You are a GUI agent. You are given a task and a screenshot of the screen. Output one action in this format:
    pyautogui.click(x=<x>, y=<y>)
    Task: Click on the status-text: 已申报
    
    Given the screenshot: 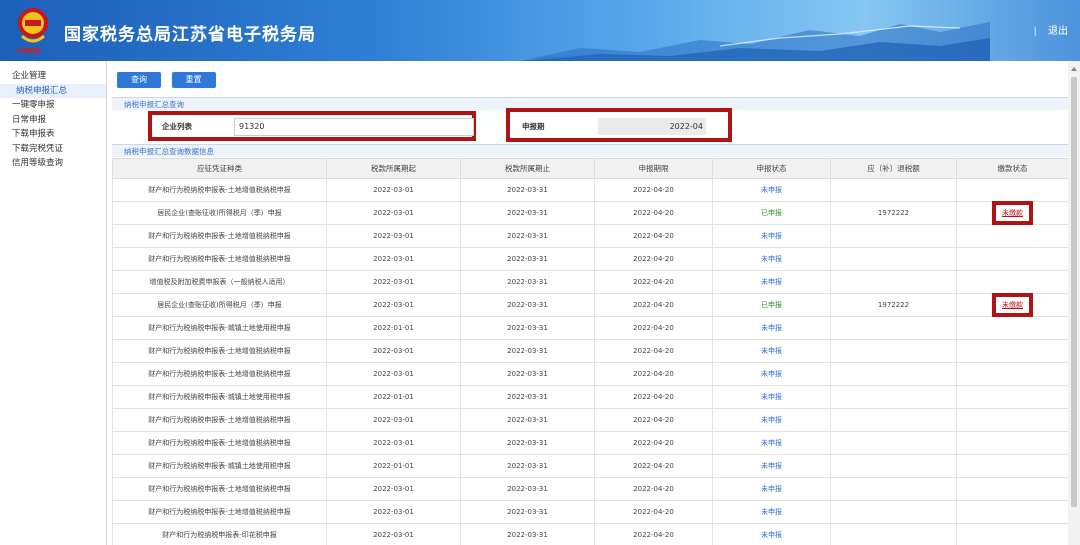 What is the action you would take?
    pyautogui.click(x=771, y=213)
    